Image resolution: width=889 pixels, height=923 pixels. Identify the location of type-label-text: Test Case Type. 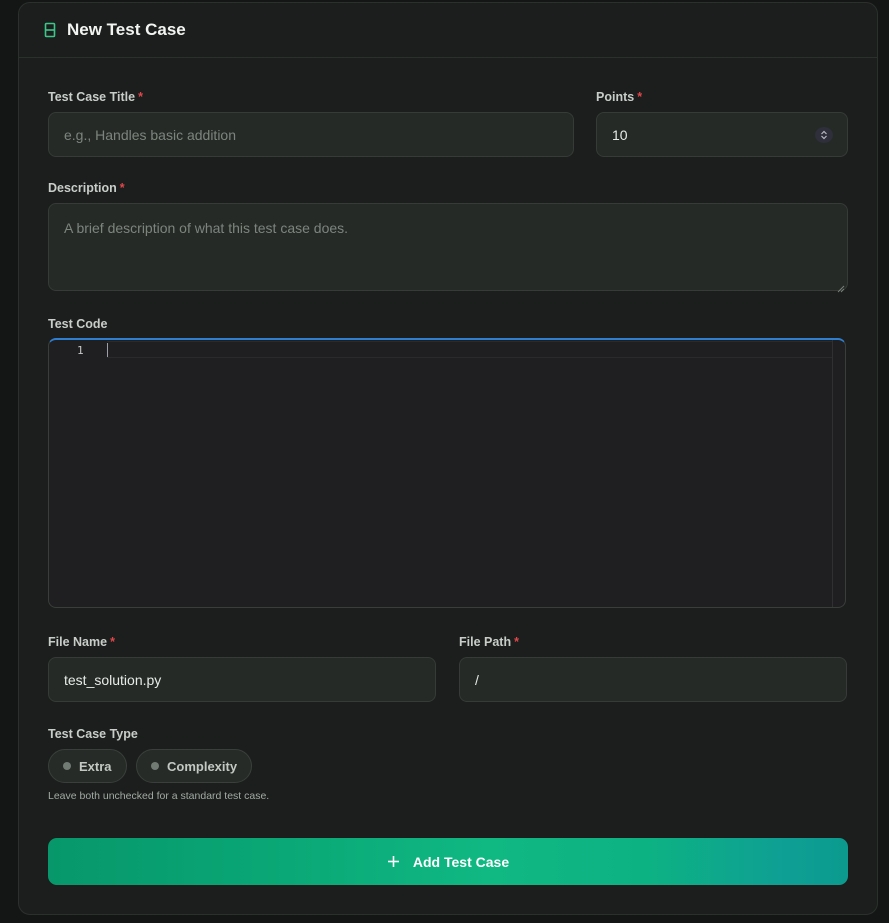
(93, 734).